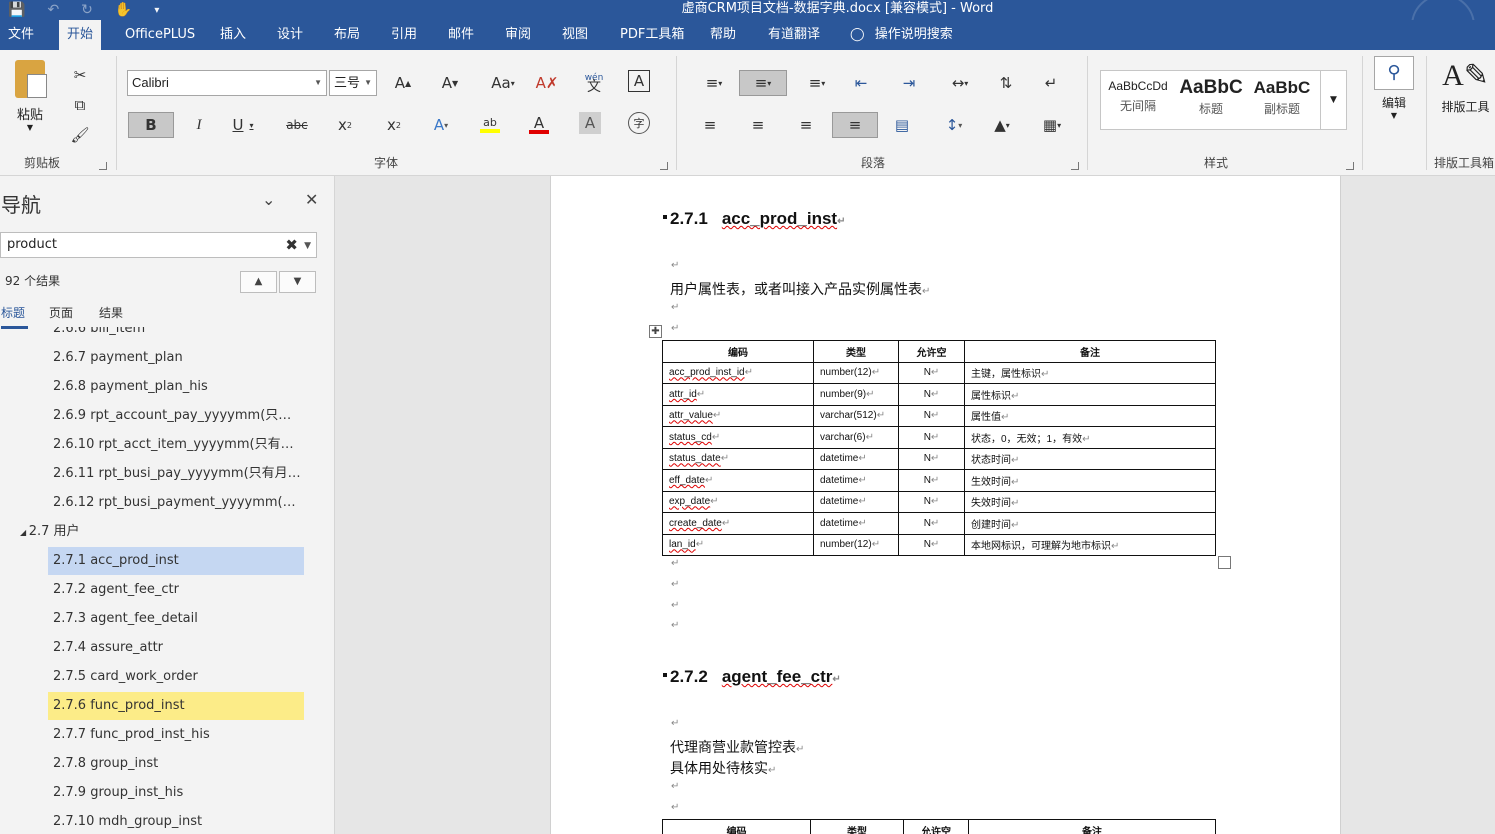 The width and height of the screenshot is (1495, 834). What do you see at coordinates (960, 83) in the screenshot?
I see `character-scaling-icon: ↔ ▾` at bounding box center [960, 83].